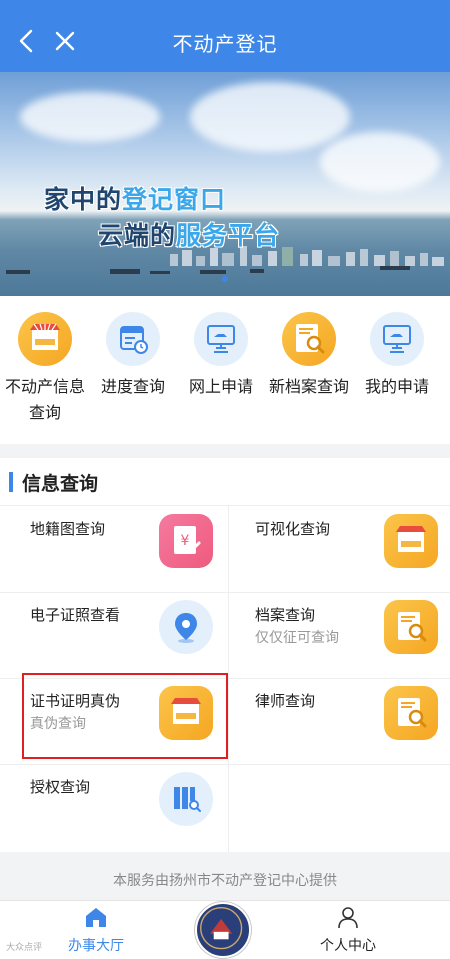 The image size is (450, 959). I want to click on user-icon, so click(348, 918).